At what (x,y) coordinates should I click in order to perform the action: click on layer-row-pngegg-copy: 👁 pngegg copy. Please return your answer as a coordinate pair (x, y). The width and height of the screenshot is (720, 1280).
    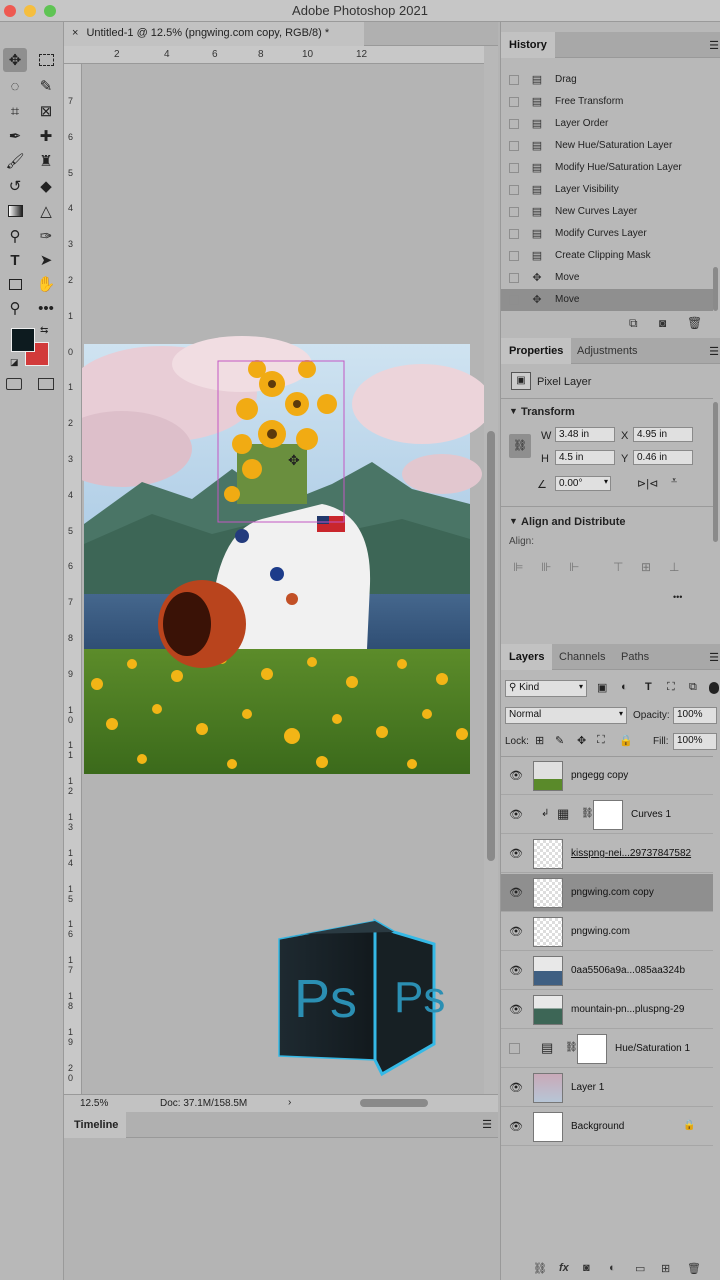
    Looking at the image, I should click on (607, 776).